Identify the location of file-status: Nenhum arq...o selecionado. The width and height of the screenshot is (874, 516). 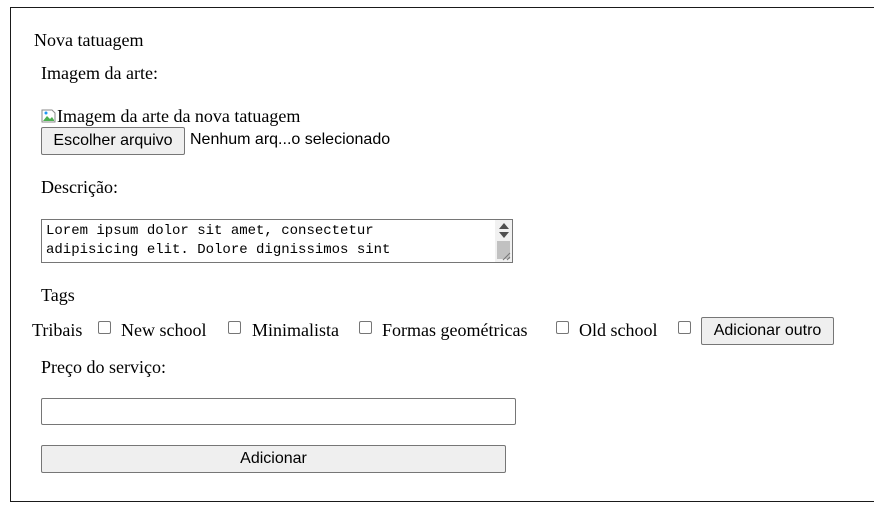
(290, 139).